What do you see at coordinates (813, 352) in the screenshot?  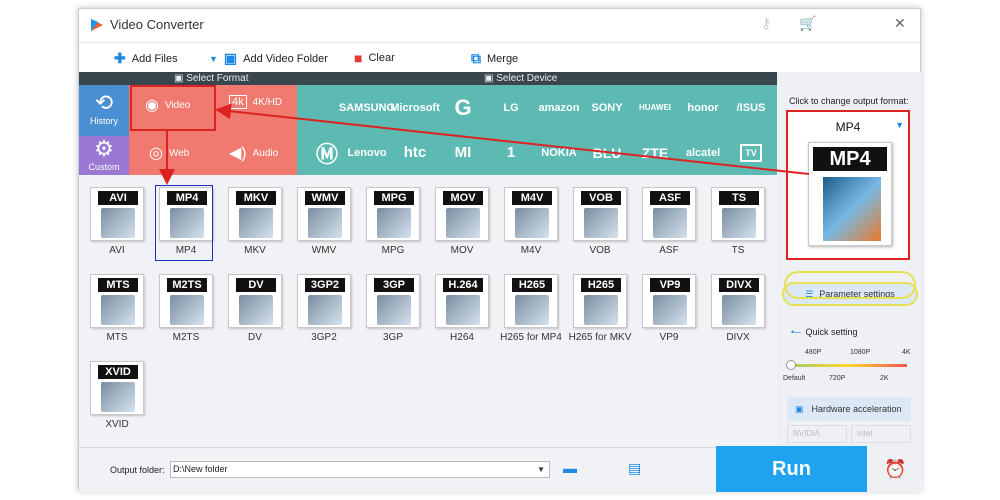 I see `quality-480p: 480P` at bounding box center [813, 352].